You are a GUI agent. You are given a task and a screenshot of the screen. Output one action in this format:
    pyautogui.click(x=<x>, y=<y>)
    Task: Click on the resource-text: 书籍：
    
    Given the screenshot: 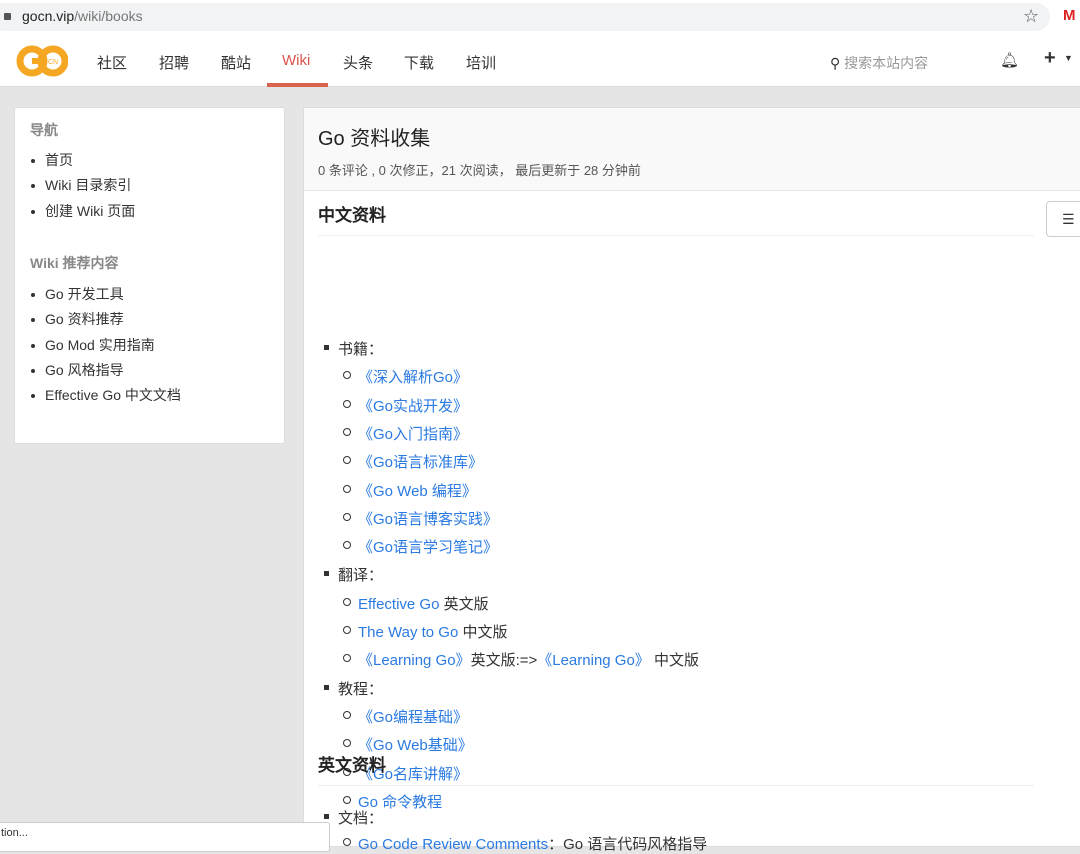 What is the action you would take?
    pyautogui.click(x=361, y=349)
    